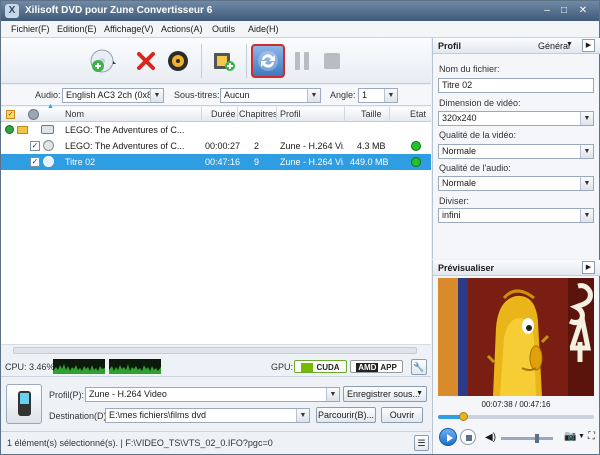 The image size is (600, 455). I want to click on expand-preview-icon: ▶, so click(588, 267).